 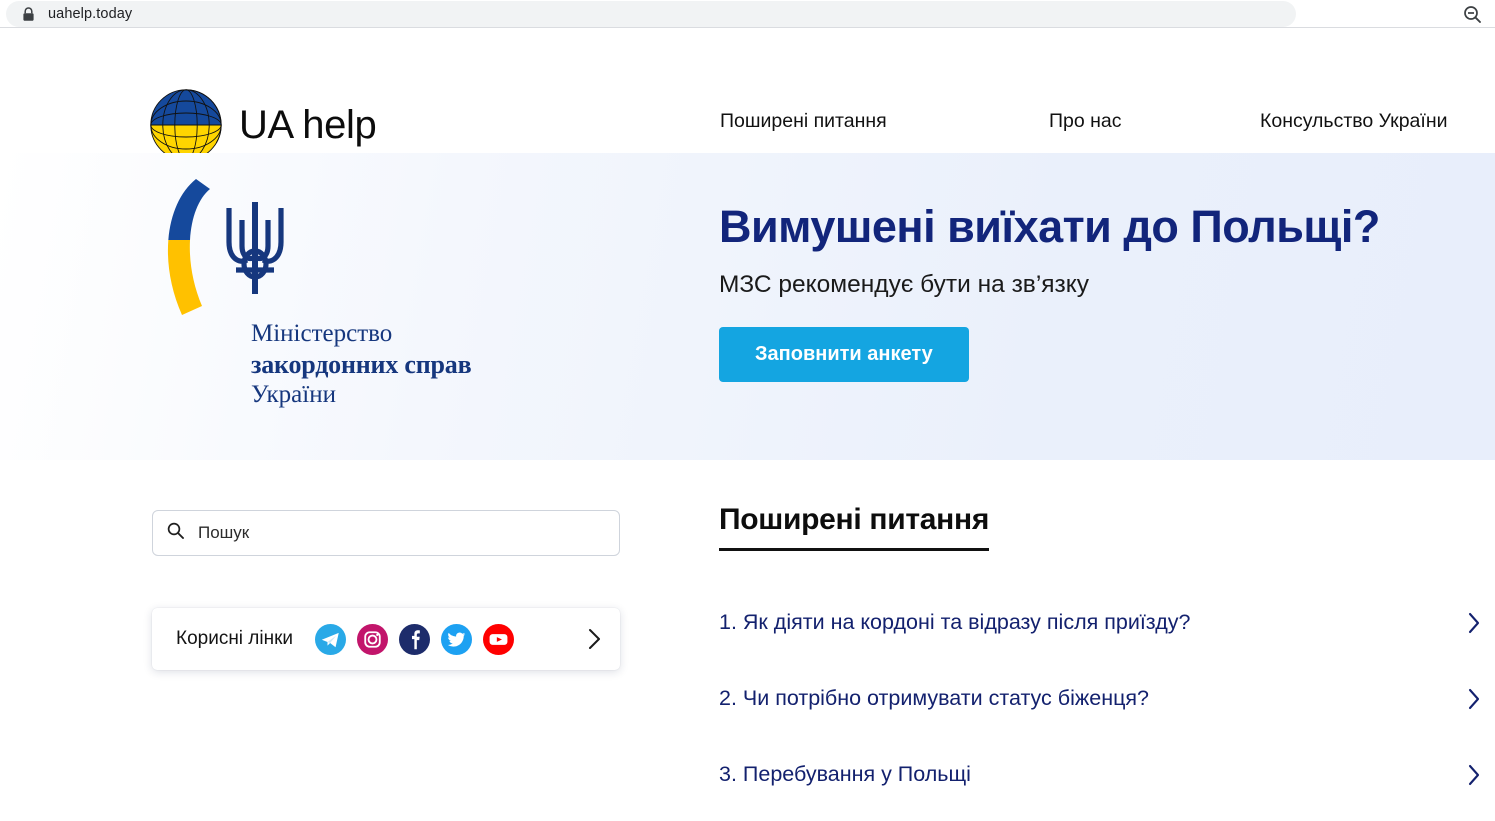 I want to click on social-icons-row, so click(x=415, y=639).